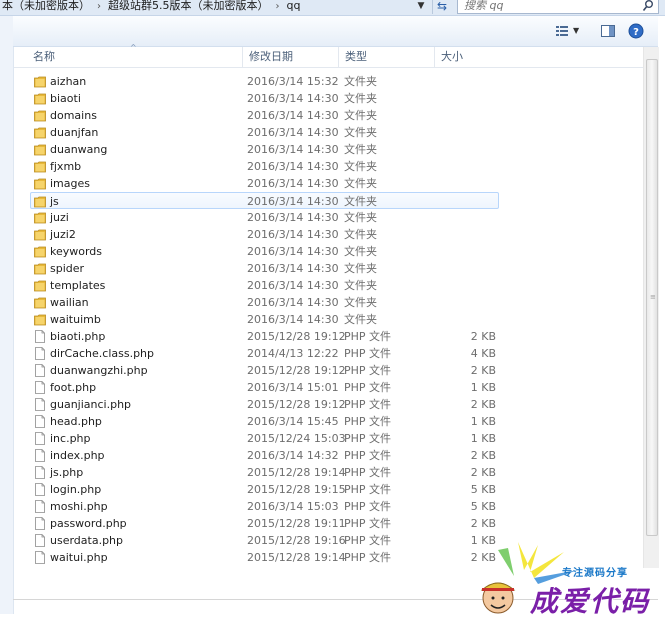 The height and width of the screenshot is (620, 665). I want to click on file-row: biaoti.php 2015/12/28 19:12 PHP 文件 2 KB, so click(328, 336).